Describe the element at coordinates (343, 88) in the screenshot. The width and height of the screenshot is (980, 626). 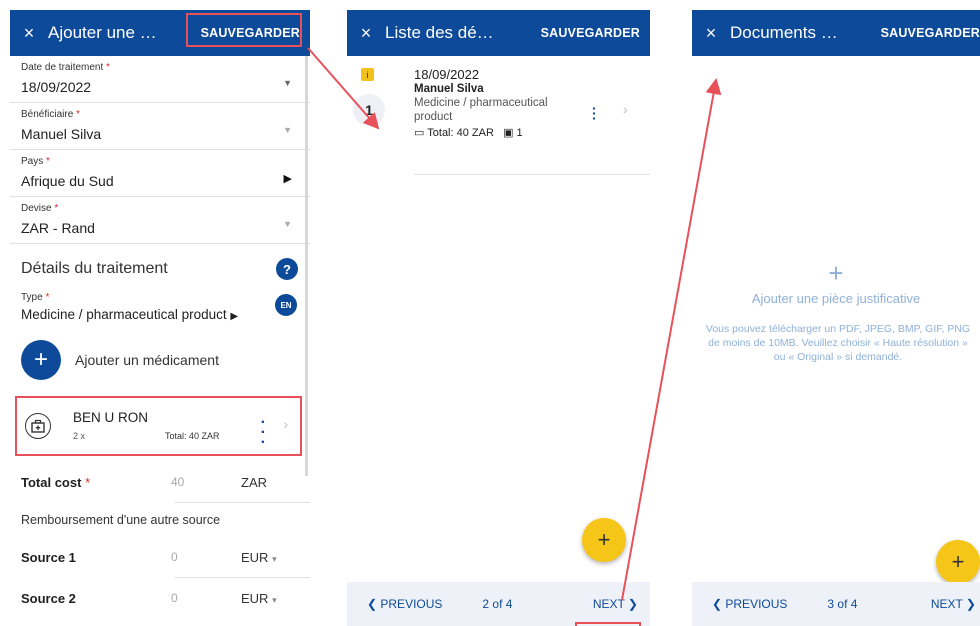
I see `arrow-to-list` at that location.